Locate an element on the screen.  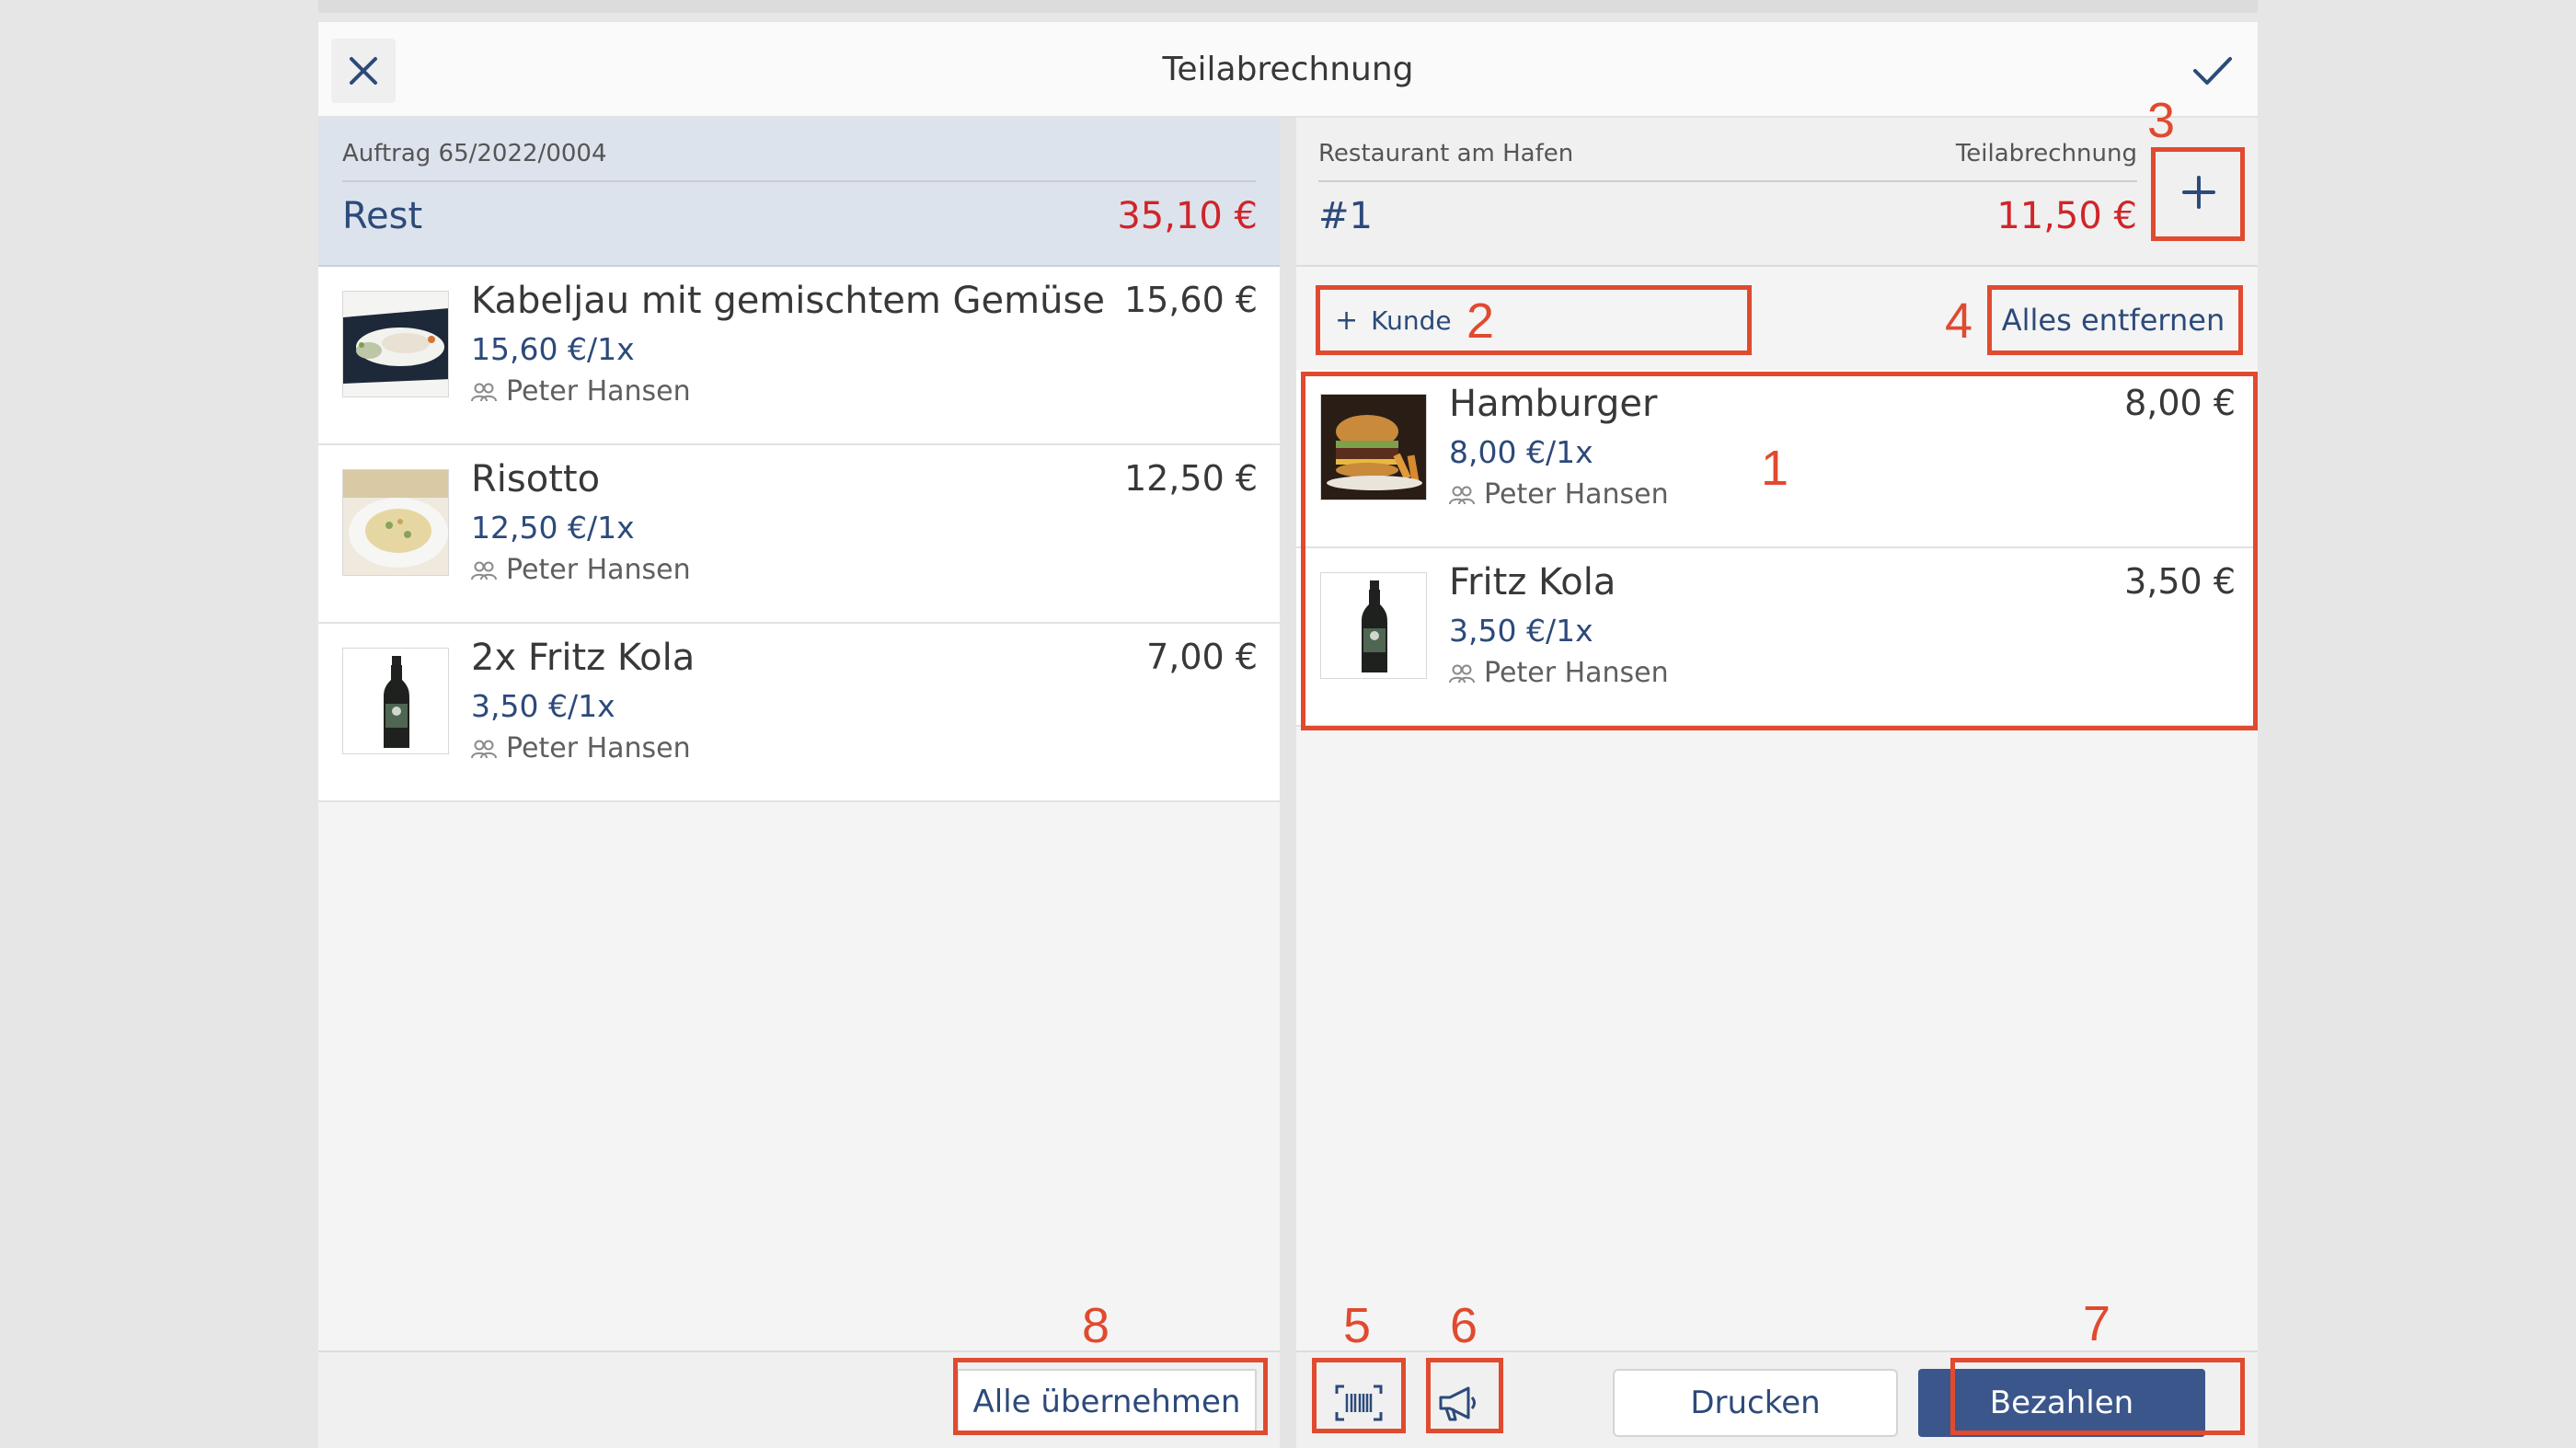
annotation-number-1: 1 is located at coordinates (1775, 468).